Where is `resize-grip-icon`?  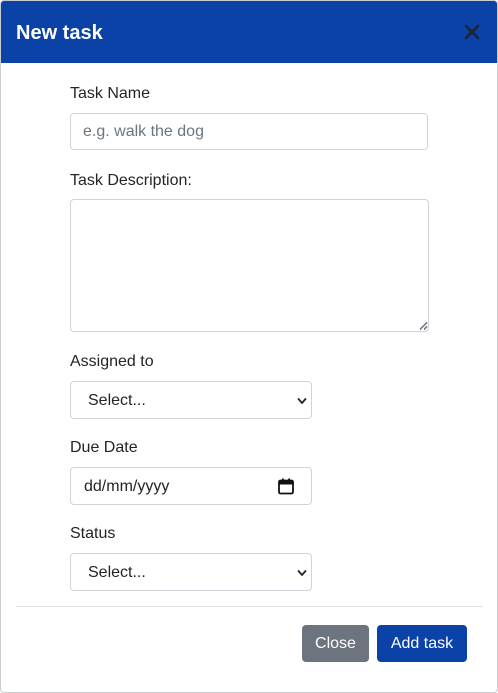 resize-grip-icon is located at coordinates (423, 325).